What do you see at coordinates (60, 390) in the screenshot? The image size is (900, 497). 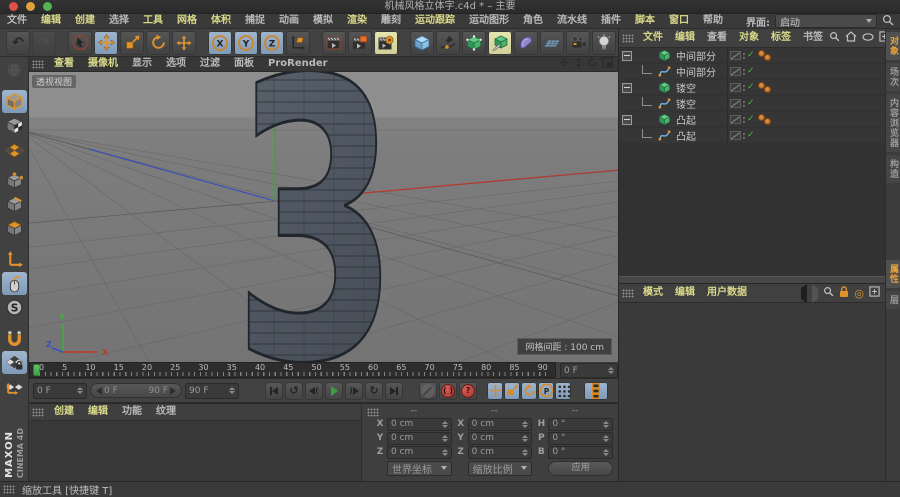 I see `start-frame-field: 0 F` at bounding box center [60, 390].